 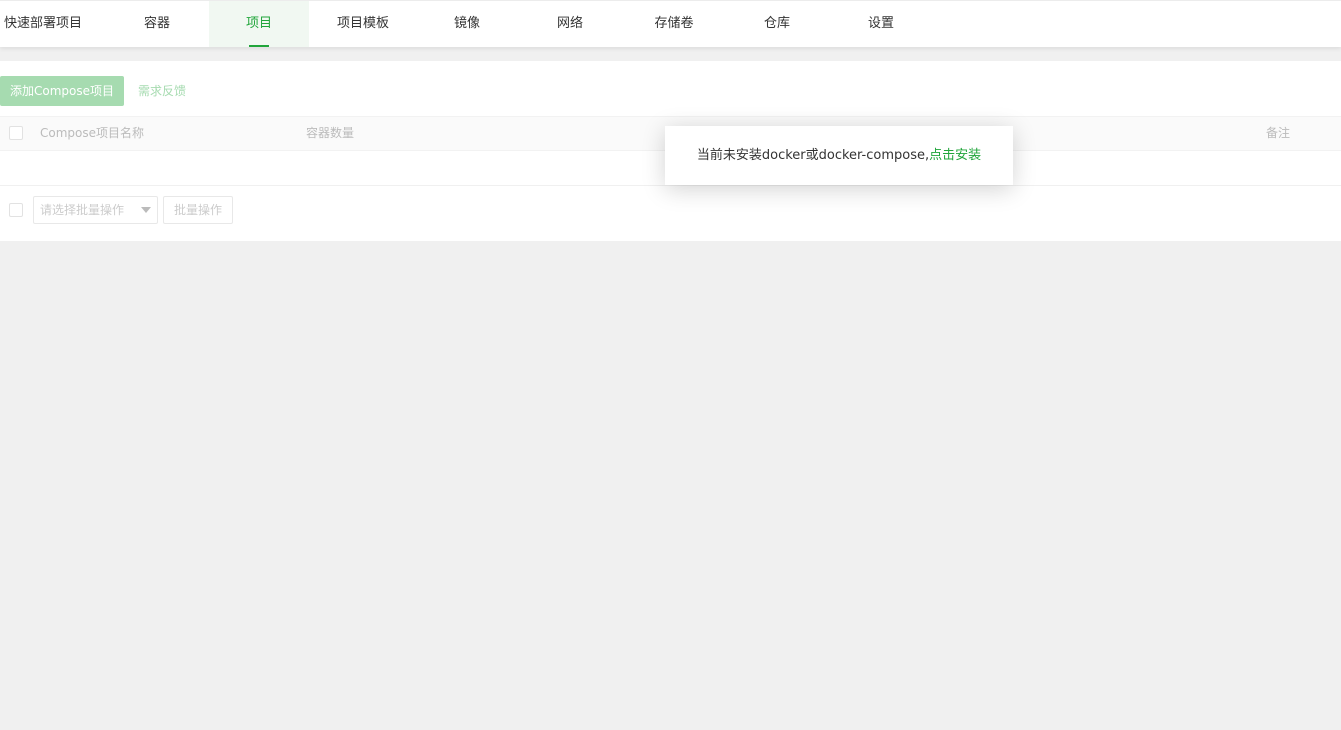 I want to click on active-tab-indicator, so click(x=259, y=46).